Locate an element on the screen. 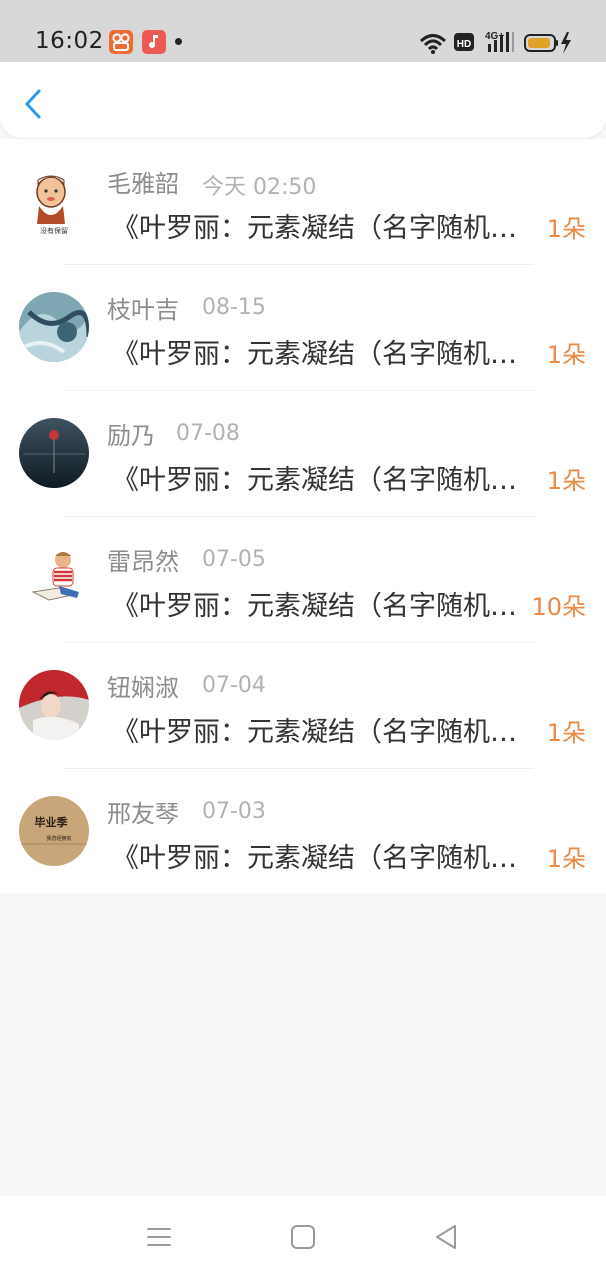 The width and height of the screenshot is (606, 1280). send-date: 07-05 is located at coordinates (234, 559).